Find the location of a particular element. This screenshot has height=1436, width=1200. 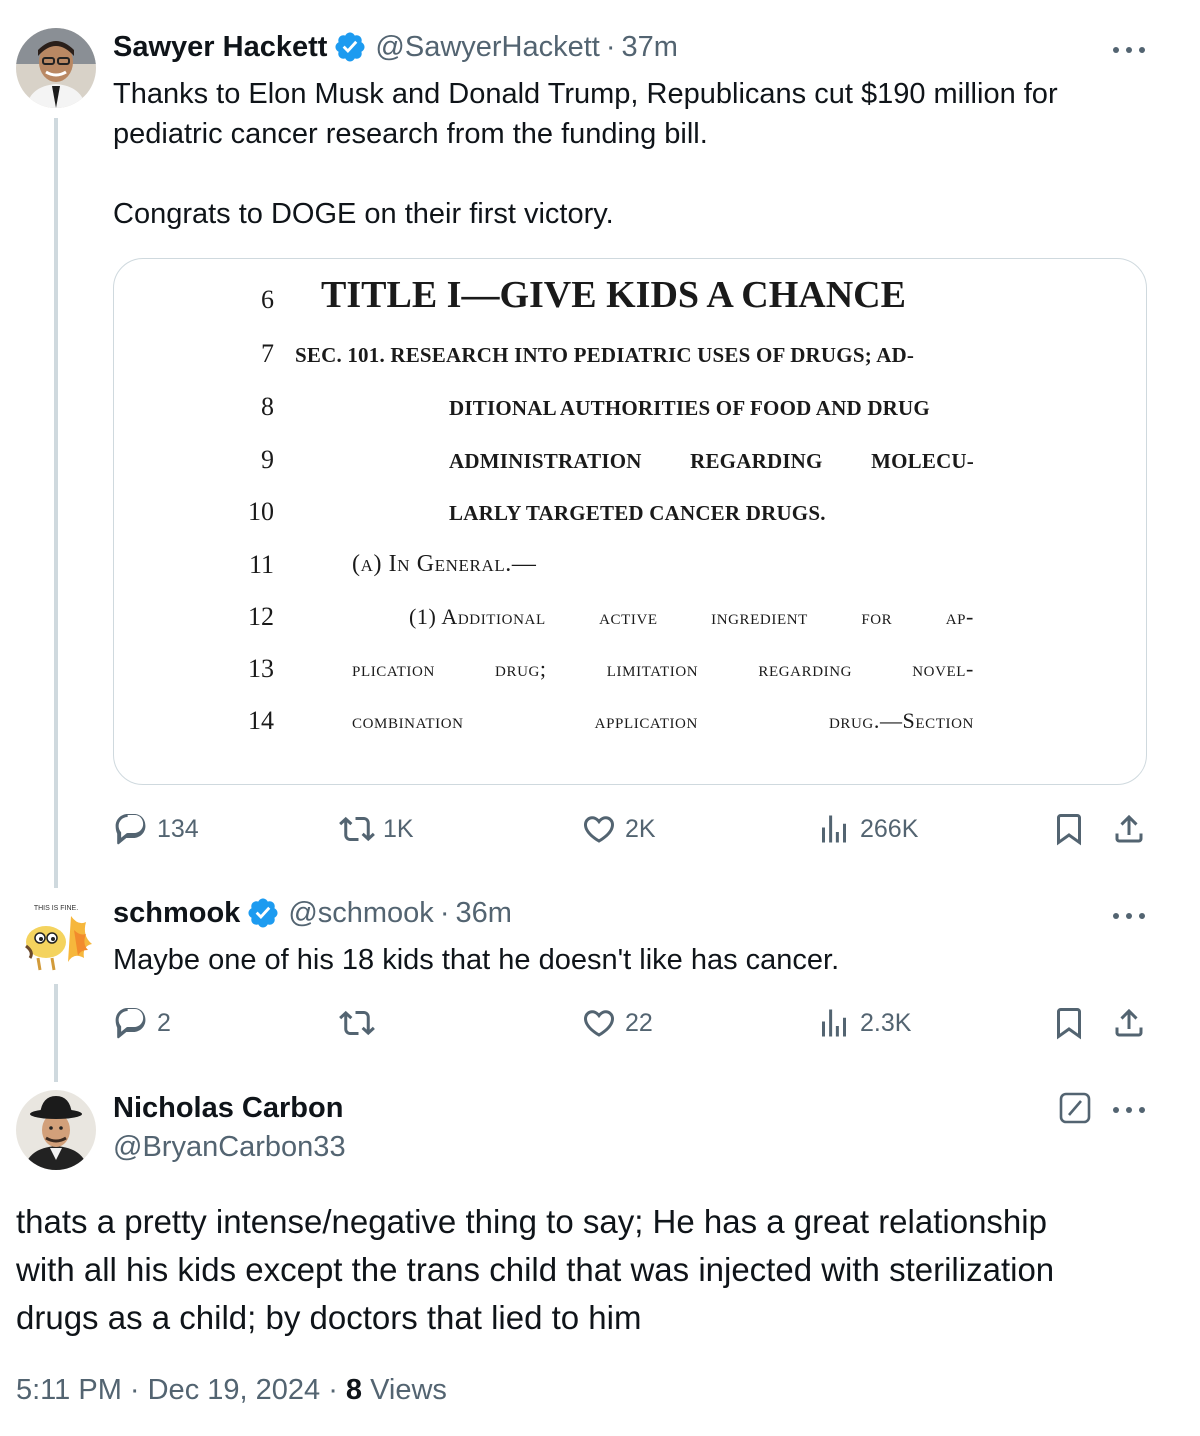

author-name: Nicholas Carbon is located at coordinates (228, 1108).